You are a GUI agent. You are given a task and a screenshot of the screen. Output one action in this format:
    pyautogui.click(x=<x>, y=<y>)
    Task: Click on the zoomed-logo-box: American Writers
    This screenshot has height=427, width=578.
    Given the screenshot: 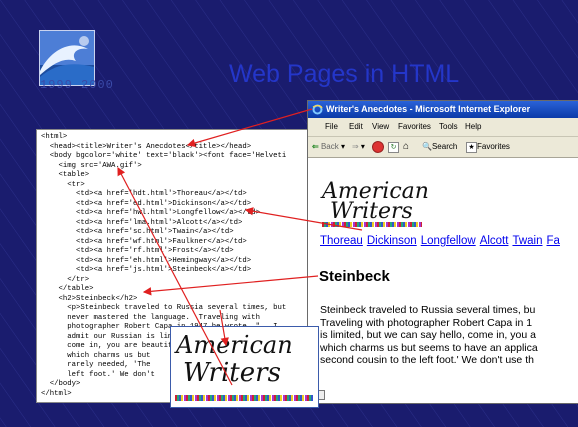 What is the action you would take?
    pyautogui.click(x=244, y=367)
    